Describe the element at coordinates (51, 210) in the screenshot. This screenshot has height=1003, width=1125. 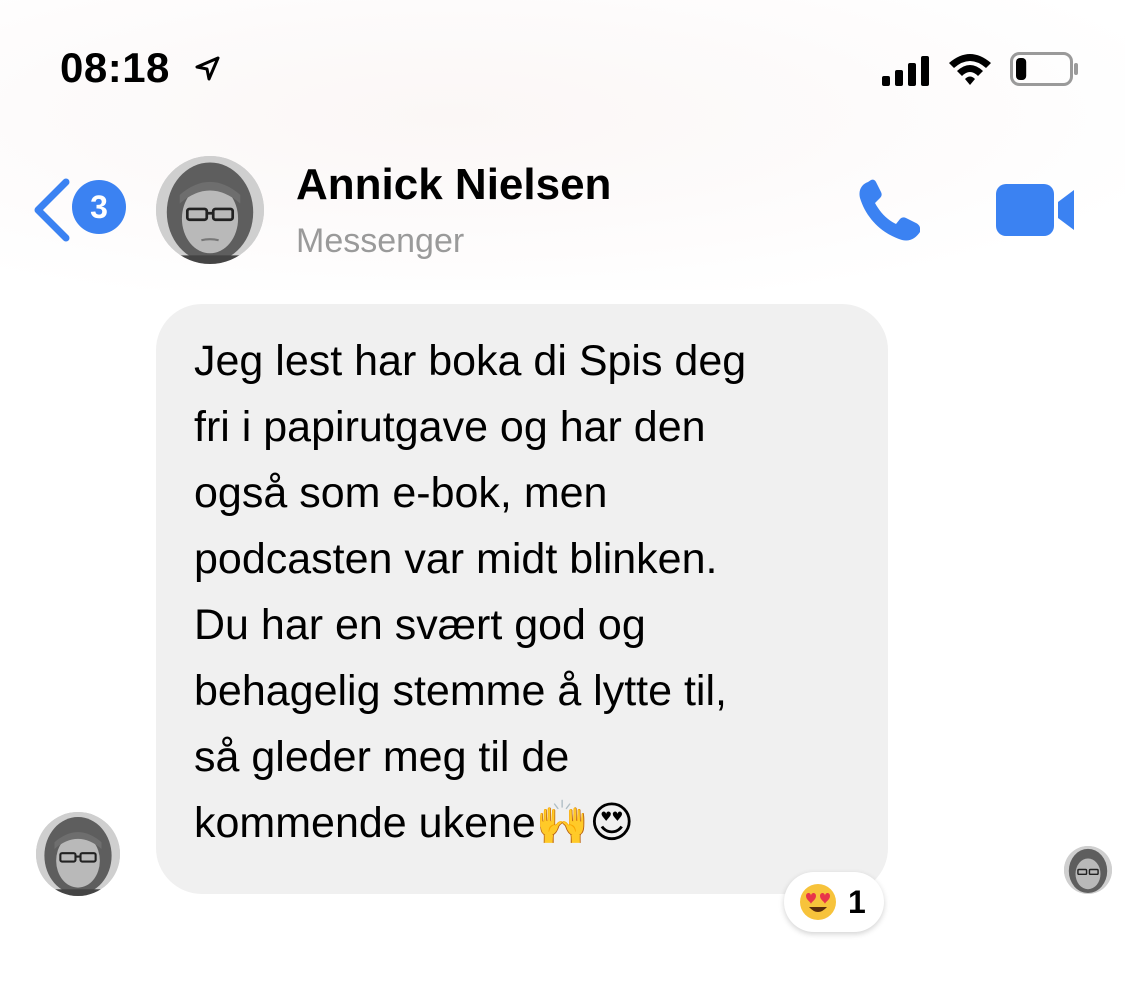
I see `back-chevron-icon` at that location.